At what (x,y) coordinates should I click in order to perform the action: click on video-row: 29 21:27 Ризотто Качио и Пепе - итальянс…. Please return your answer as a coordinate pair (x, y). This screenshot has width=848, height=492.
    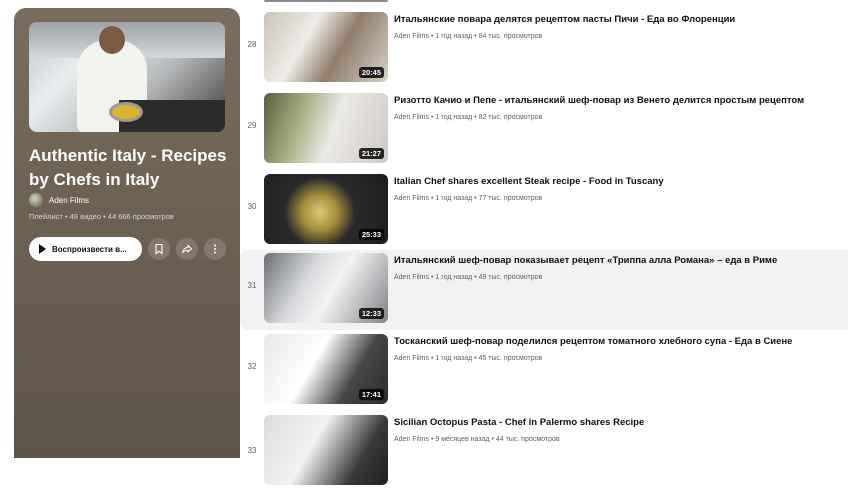
    Looking at the image, I should click on (544, 130).